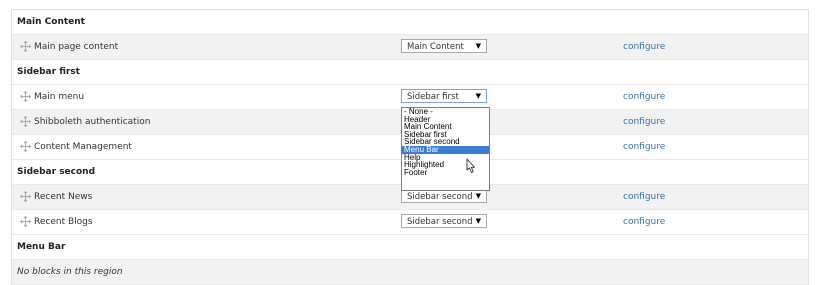  What do you see at coordinates (410, 272) in the screenshot?
I see `empty-region-row: No blocks in this region` at bounding box center [410, 272].